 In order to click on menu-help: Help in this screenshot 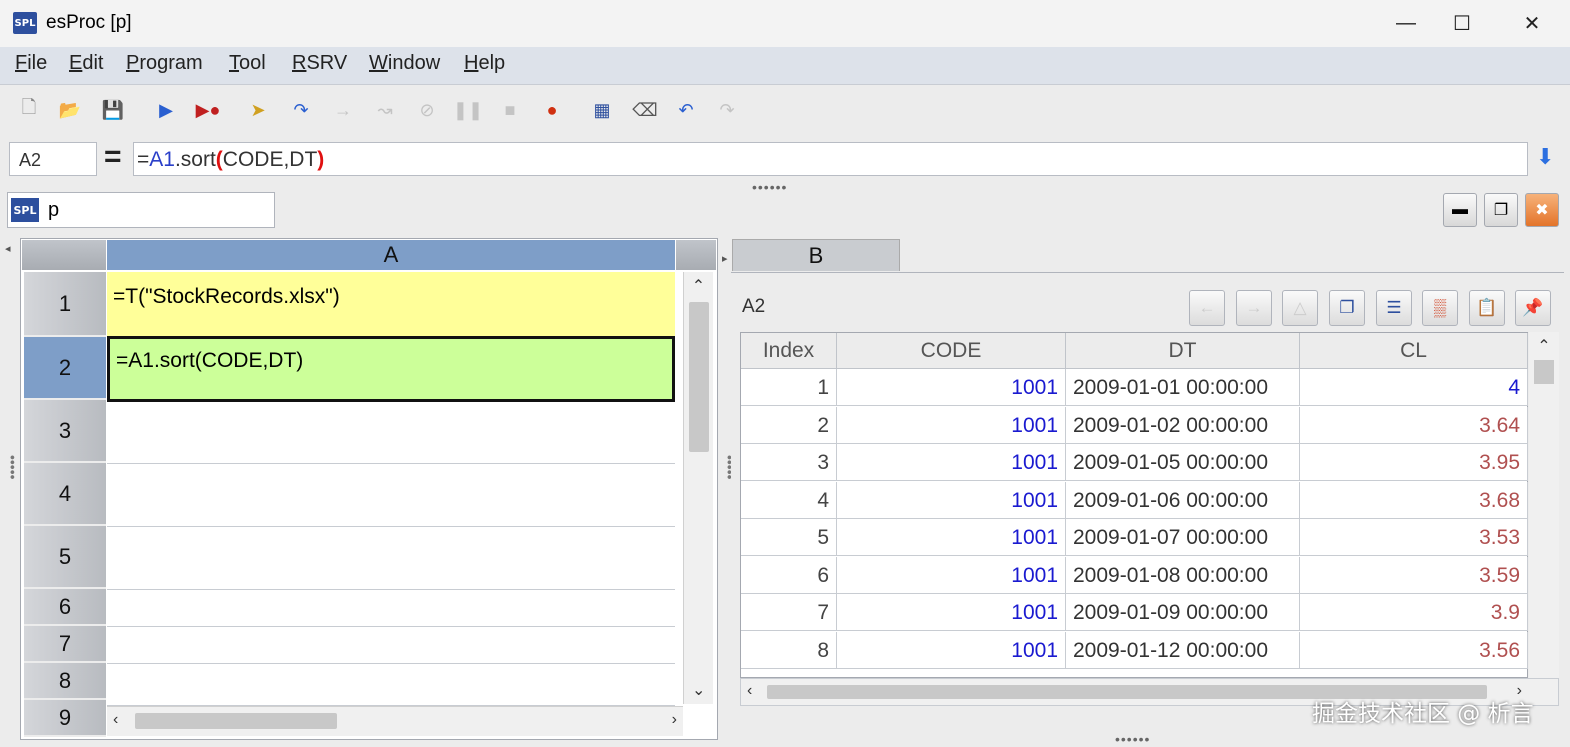, I will do `click(484, 63)`.